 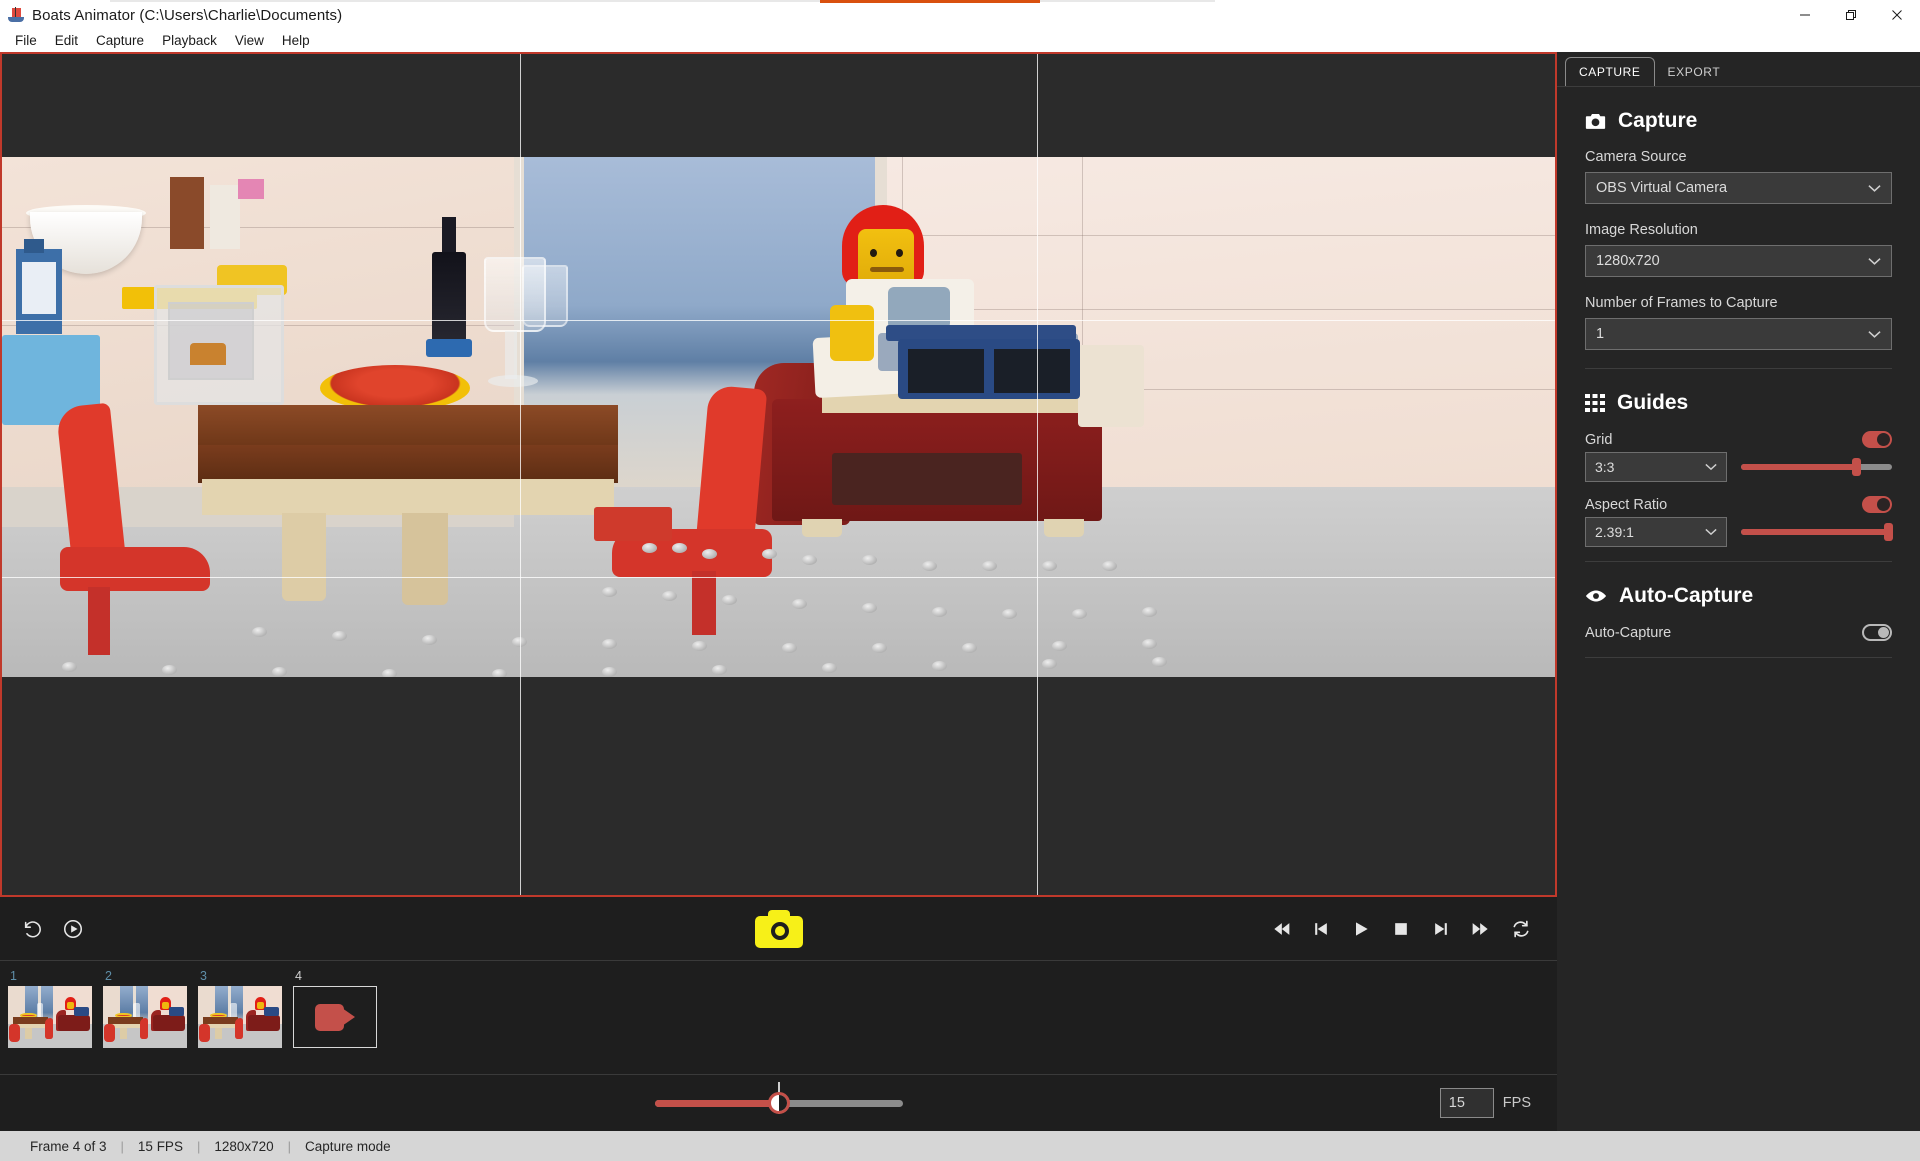 What do you see at coordinates (1653, 402) in the screenshot?
I see `guides-section-title: Guides` at bounding box center [1653, 402].